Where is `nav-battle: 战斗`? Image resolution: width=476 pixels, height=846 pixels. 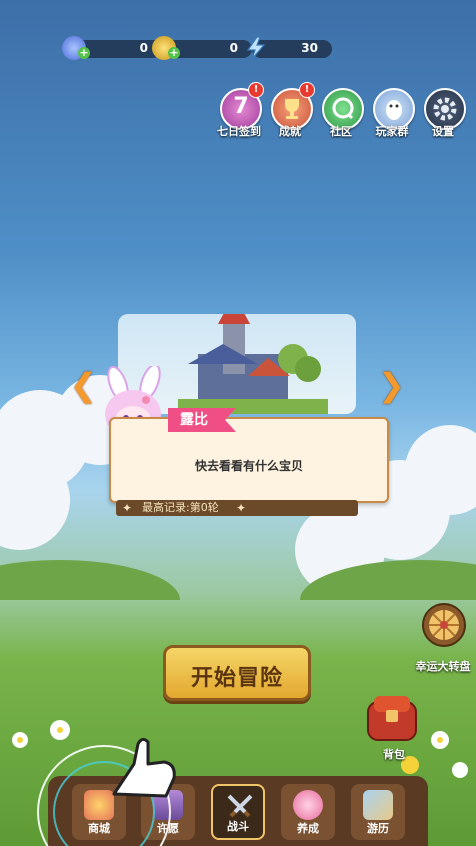
nav-battle: 战斗 is located at coordinates (238, 812).